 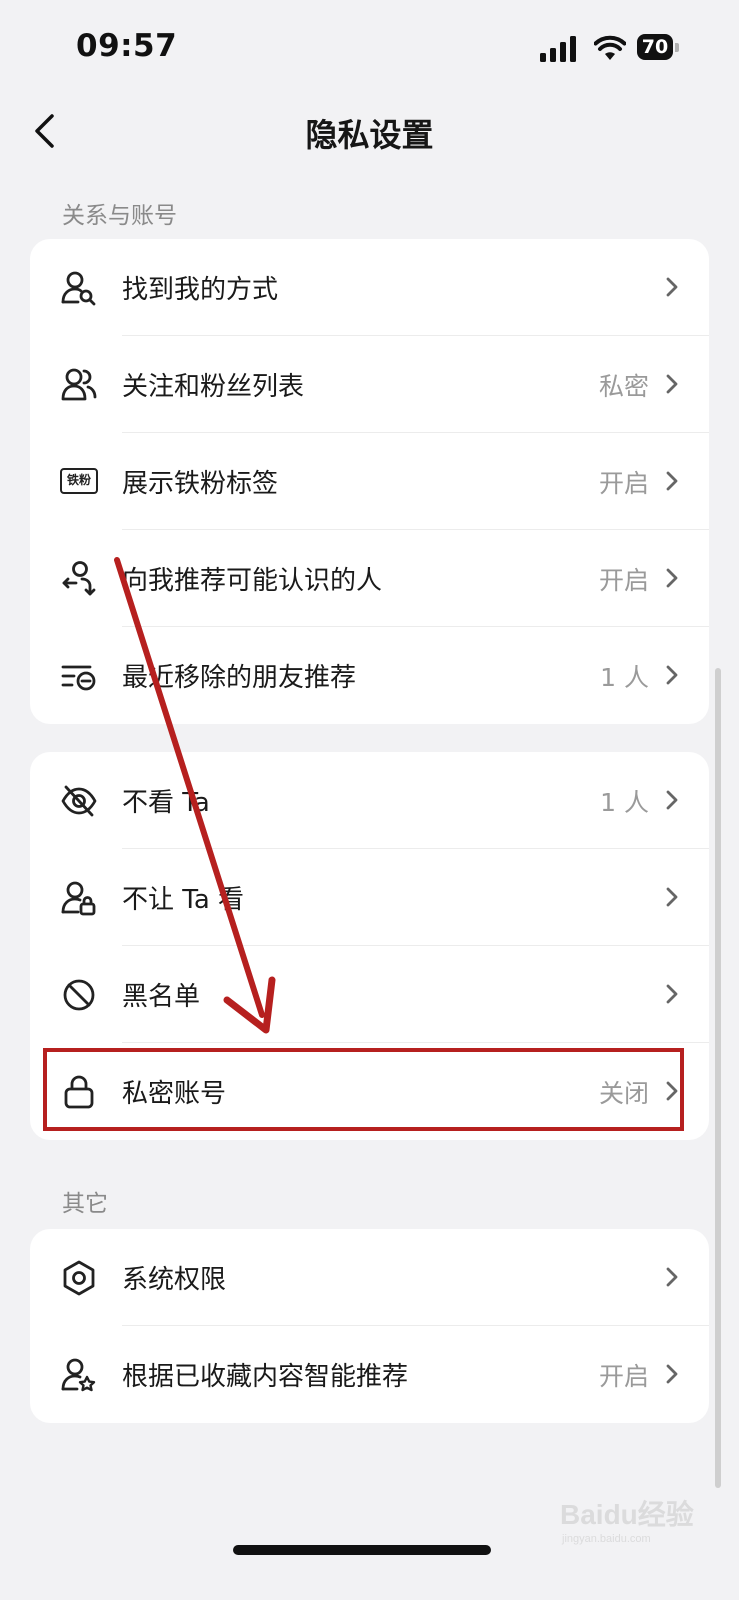 I want to click on settings-row-hide-from-them: 不让 Ta 看, so click(x=369, y=897).